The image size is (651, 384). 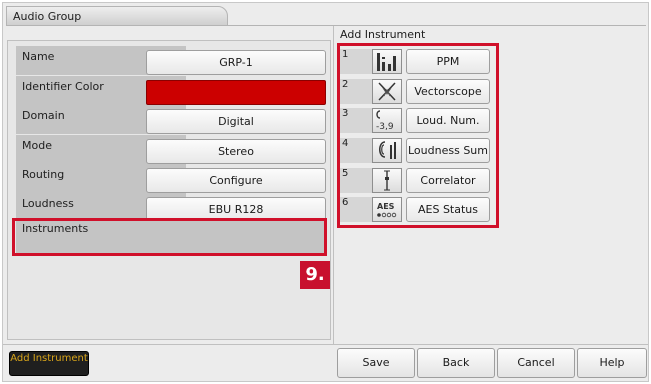 I want to click on mode-button: Stereo, so click(x=236, y=151).